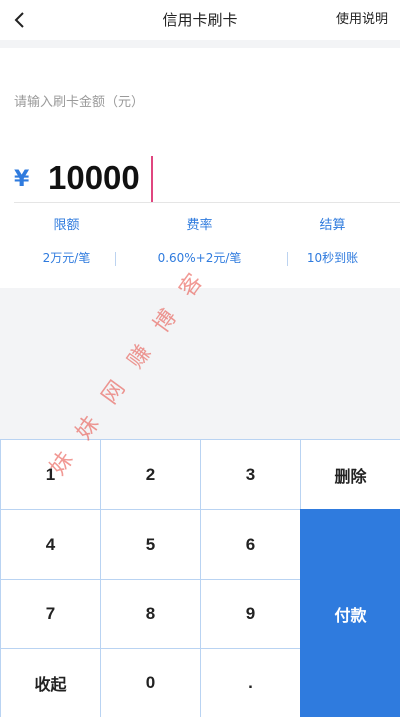  I want to click on key-9: 9, so click(250, 613).